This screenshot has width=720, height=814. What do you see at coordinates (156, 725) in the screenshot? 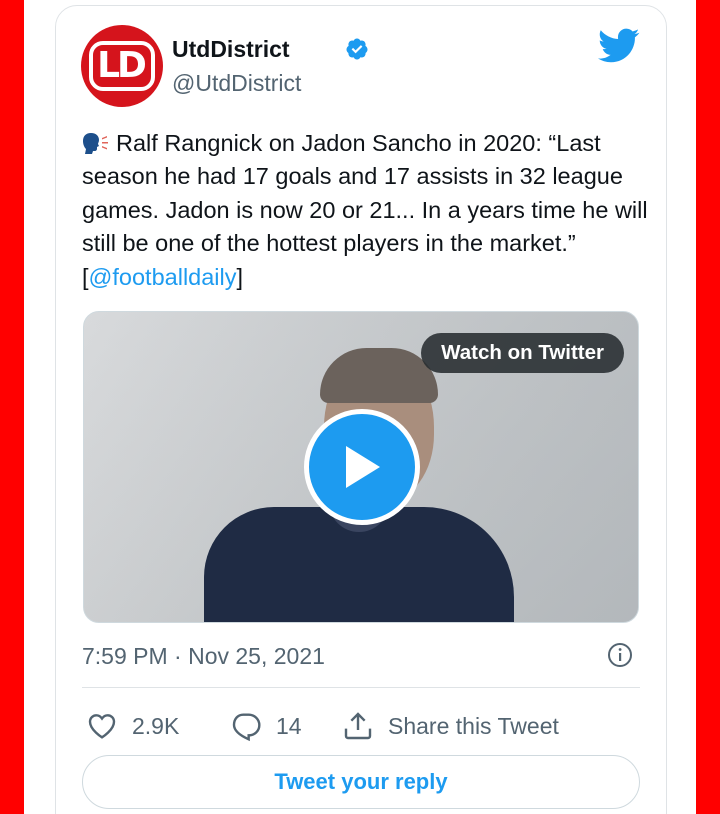
I see `likes-count: 2.9K` at bounding box center [156, 725].